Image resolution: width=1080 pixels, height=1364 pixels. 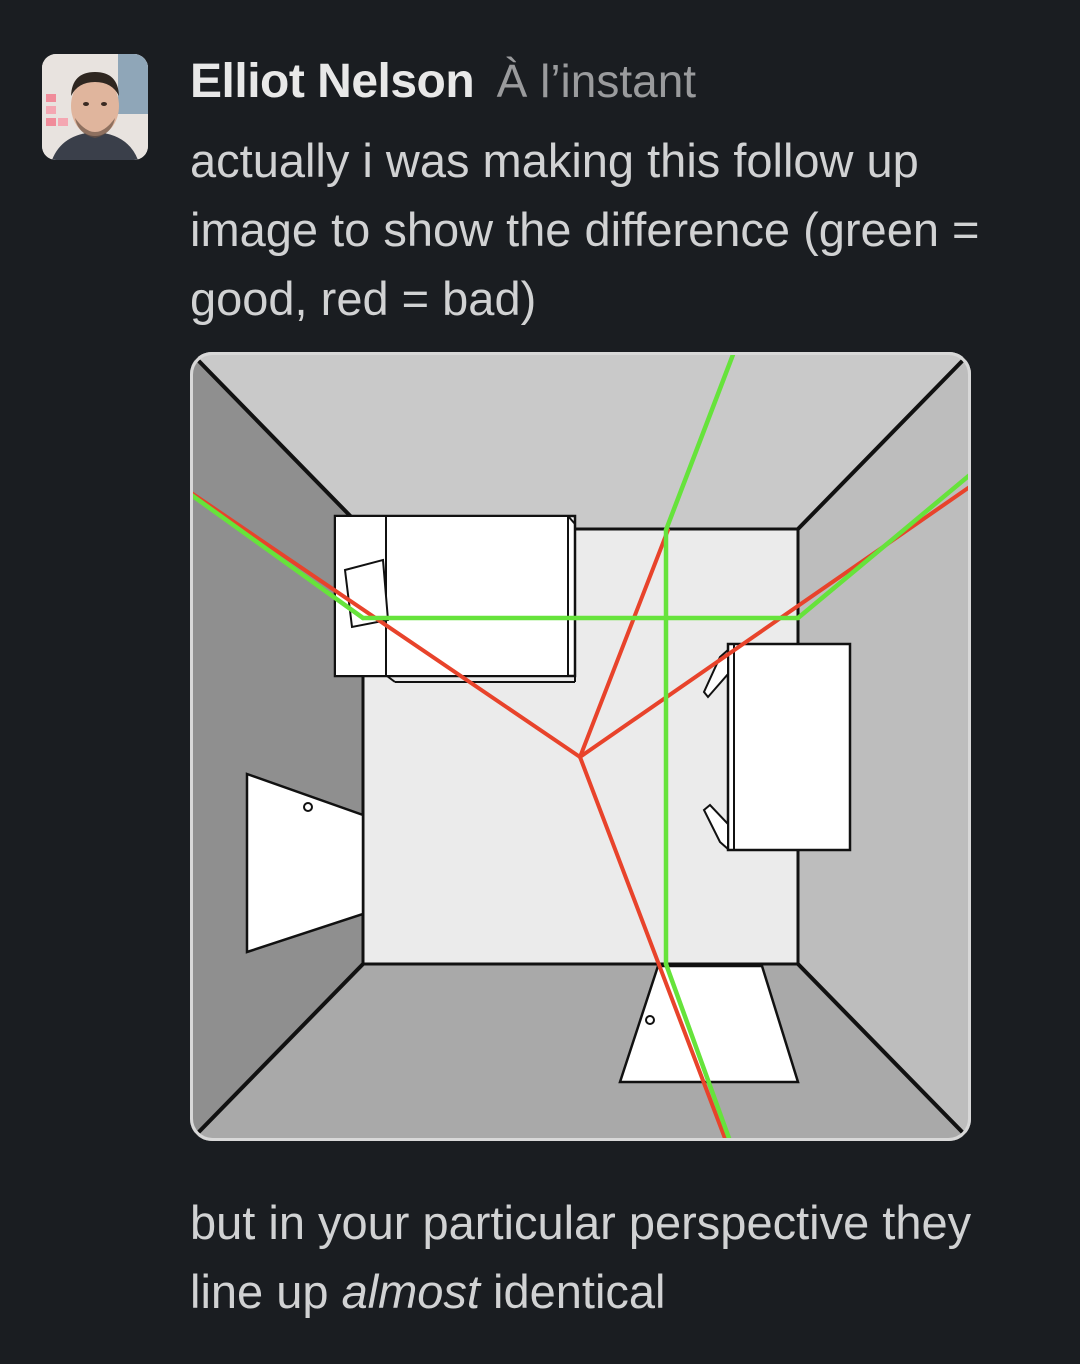 I want to click on author-name: Elliot Nelson, so click(x=332, y=81).